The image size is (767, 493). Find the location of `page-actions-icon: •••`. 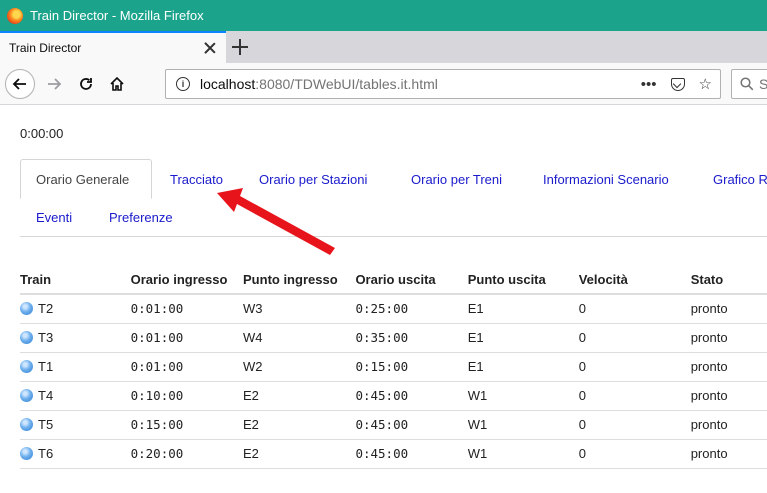

page-actions-icon: ••• is located at coordinates (649, 84).